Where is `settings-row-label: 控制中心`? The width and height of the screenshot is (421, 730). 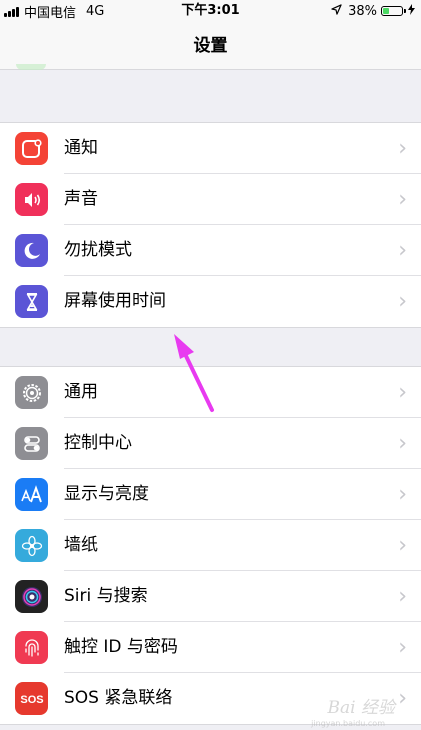 settings-row-label: 控制中心 is located at coordinates (98, 443).